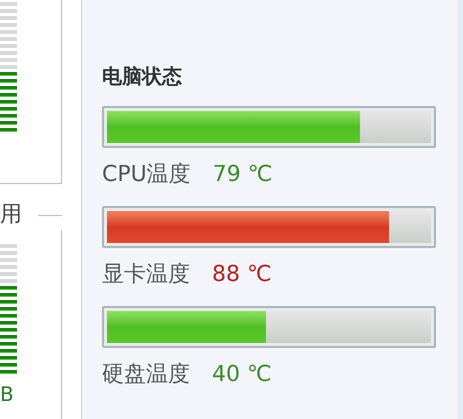  I want to click on sensor-label: CPU温度, so click(146, 175).